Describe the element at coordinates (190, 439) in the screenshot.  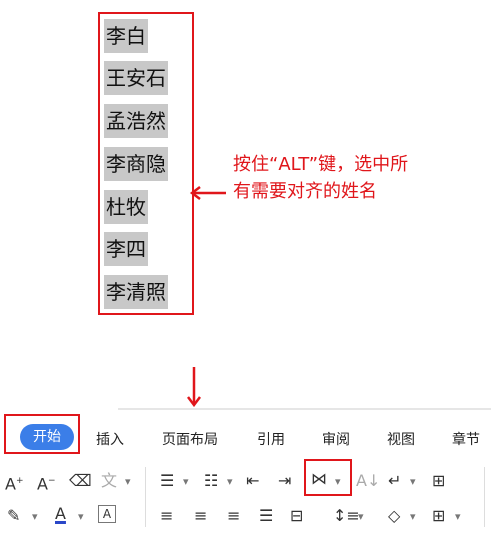
I see `tab-page-layout: 页面布局` at that location.